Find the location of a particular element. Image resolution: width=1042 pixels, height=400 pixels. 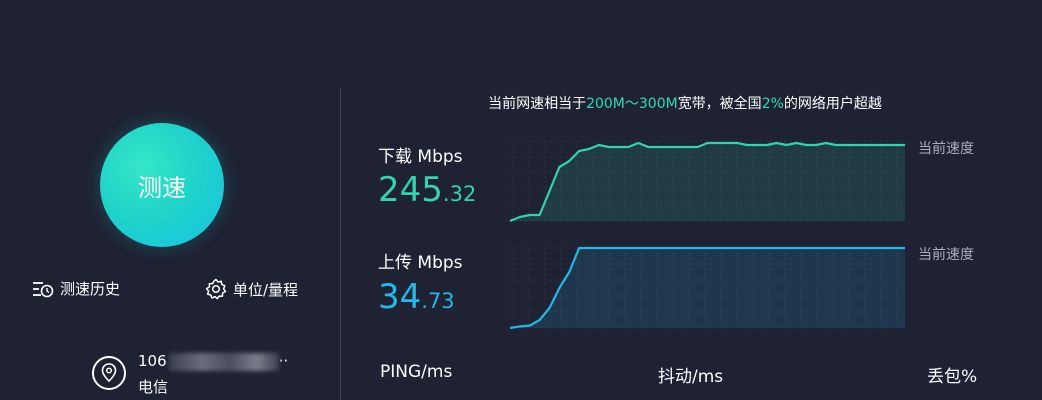

gear-icon is located at coordinates (216, 289).